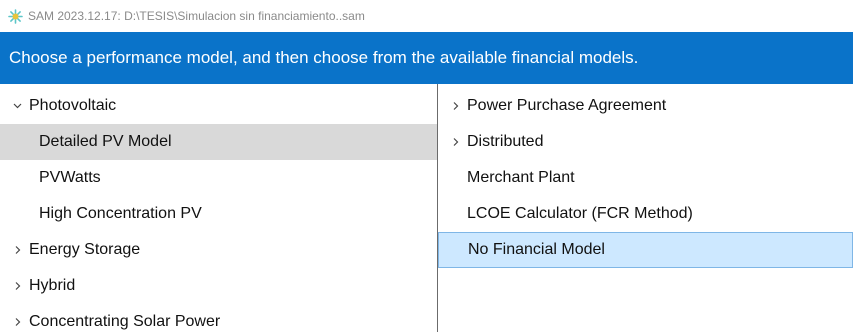 The width and height of the screenshot is (853, 332). What do you see at coordinates (218, 142) in the screenshot?
I see `tree-item-detailed-pv-model: Detailed PV Model` at bounding box center [218, 142].